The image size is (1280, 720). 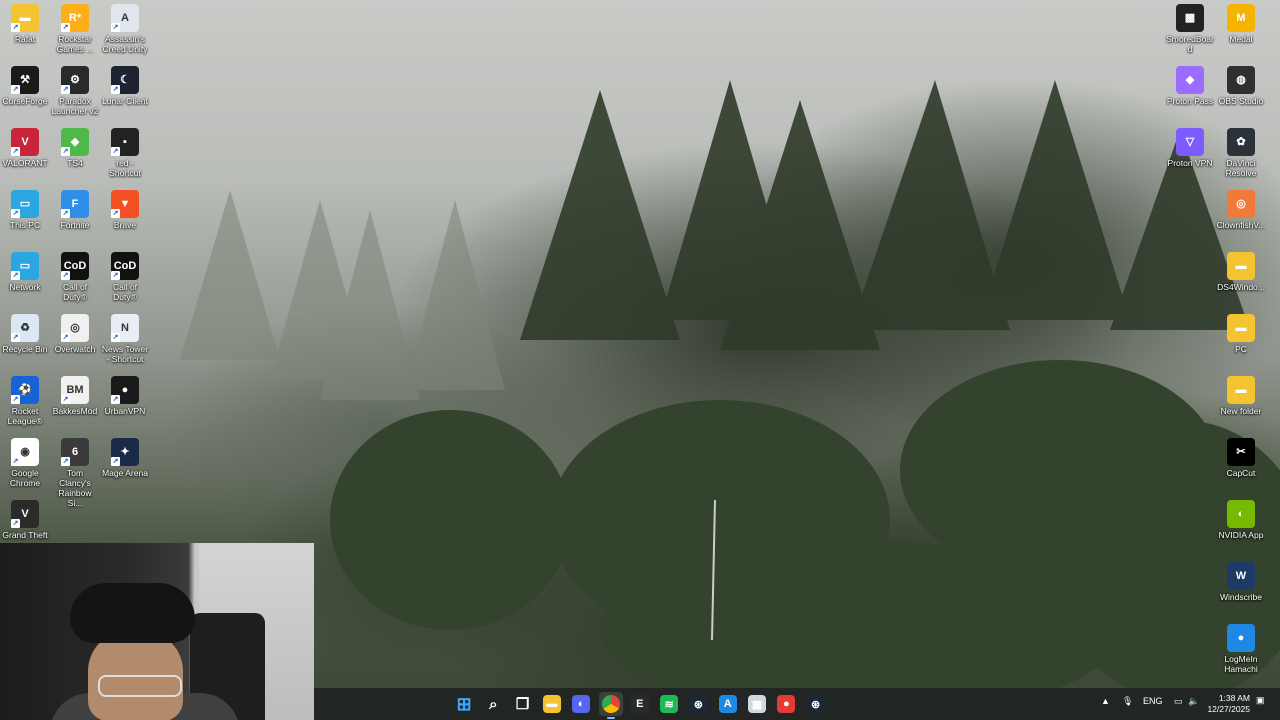 I want to click on urbanvpn-icon: ● ↗, so click(x=125, y=390).